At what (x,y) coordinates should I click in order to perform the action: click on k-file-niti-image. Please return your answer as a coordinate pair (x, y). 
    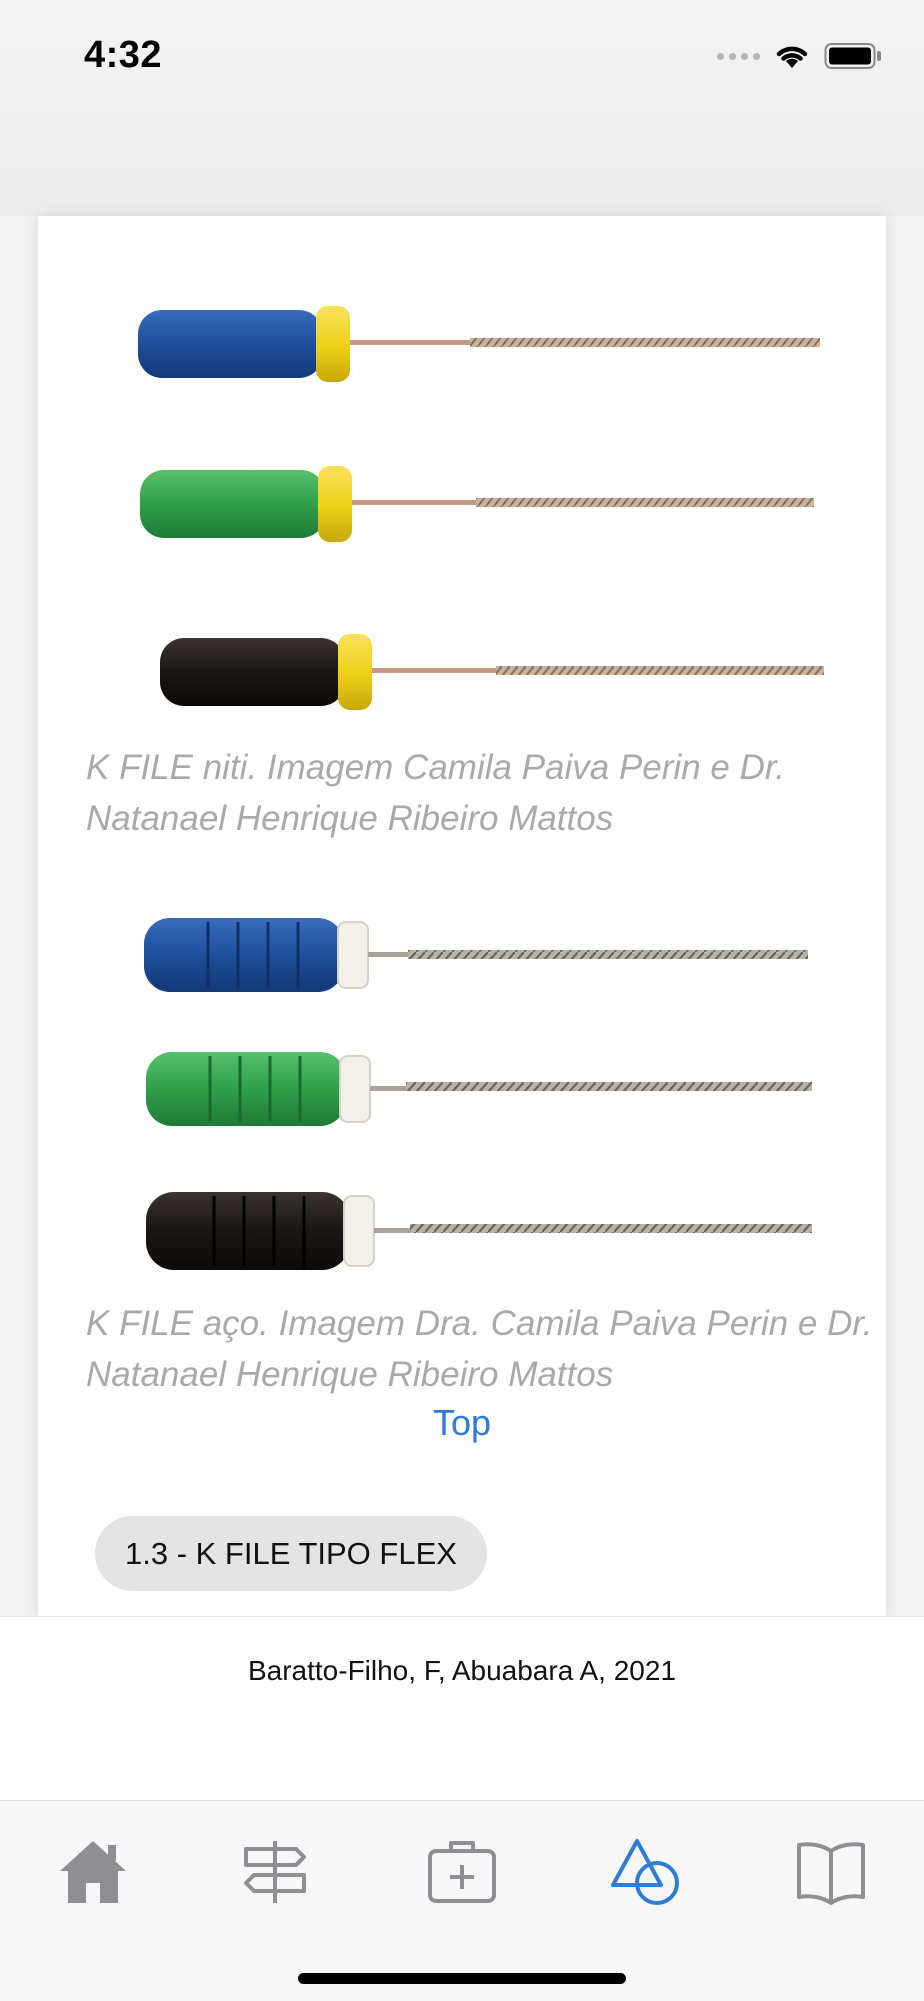
    Looking at the image, I should click on (481, 508).